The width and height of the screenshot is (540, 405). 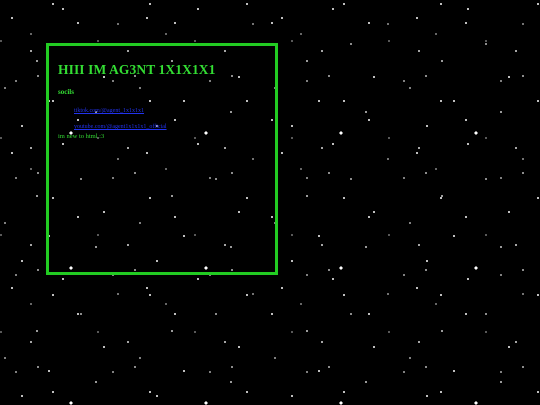 What do you see at coordinates (66, 92) in the screenshot?
I see `socials-heading: socils` at bounding box center [66, 92].